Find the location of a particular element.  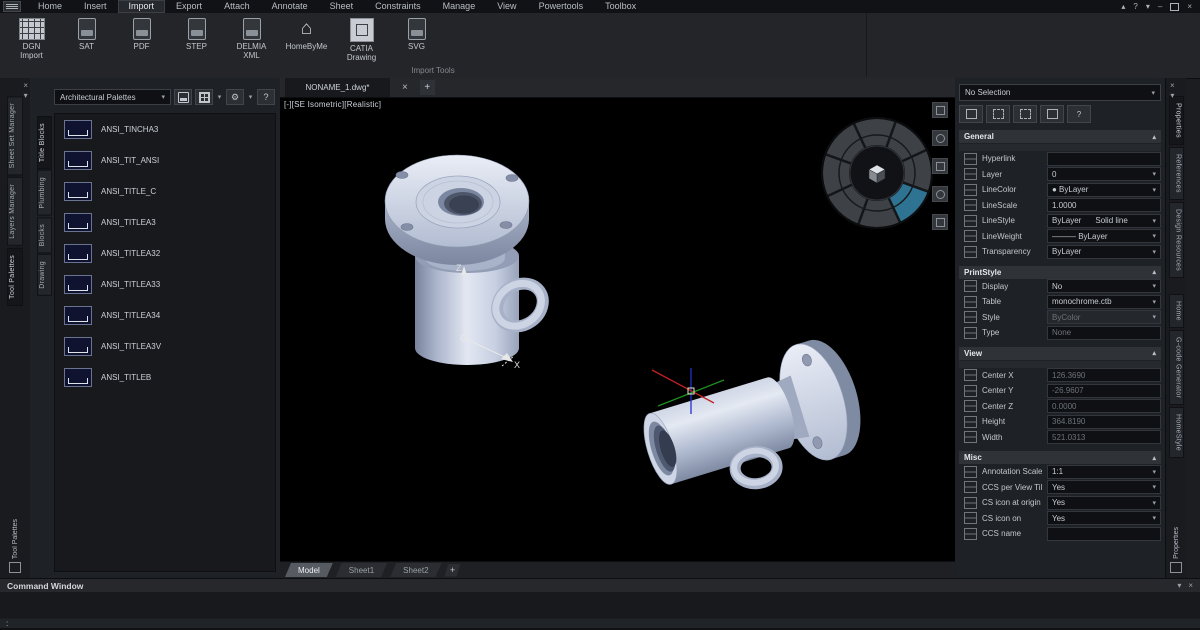

sidebar-tab-references: References is located at coordinates (1176, 173).